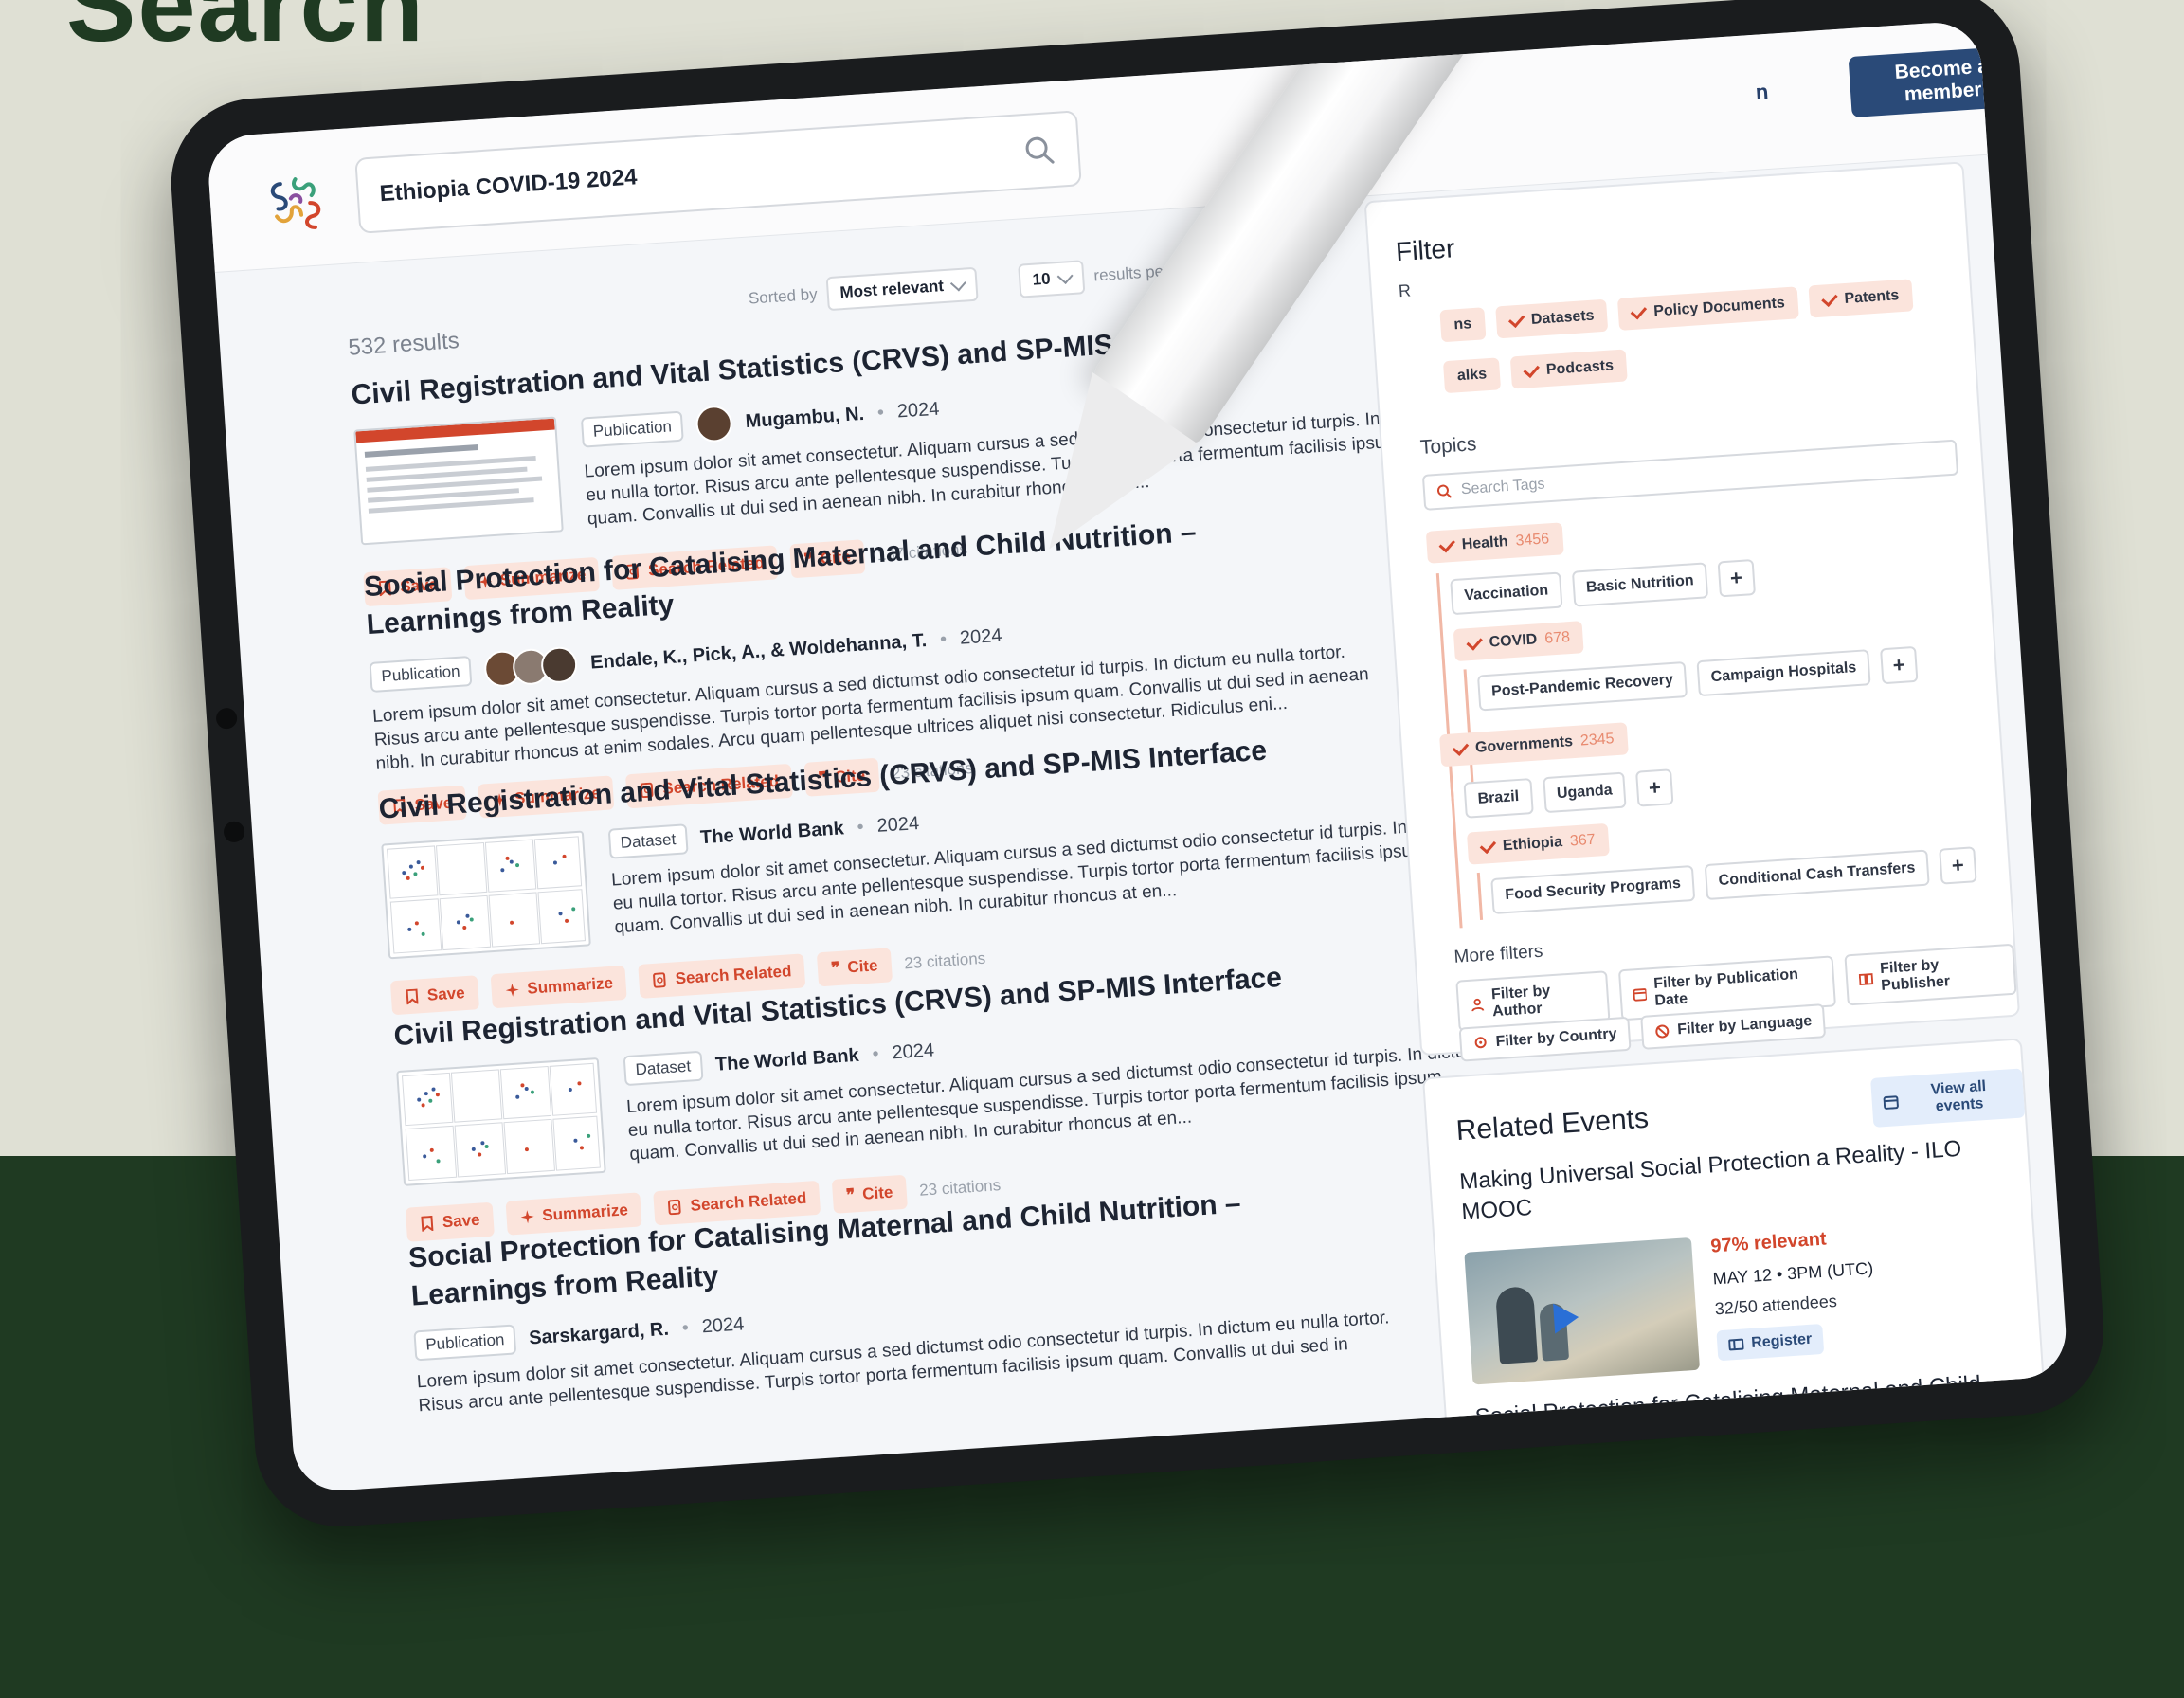  What do you see at coordinates (1915, 976) in the screenshot?
I see `filter-label: Filter by Publisher` at bounding box center [1915, 976].